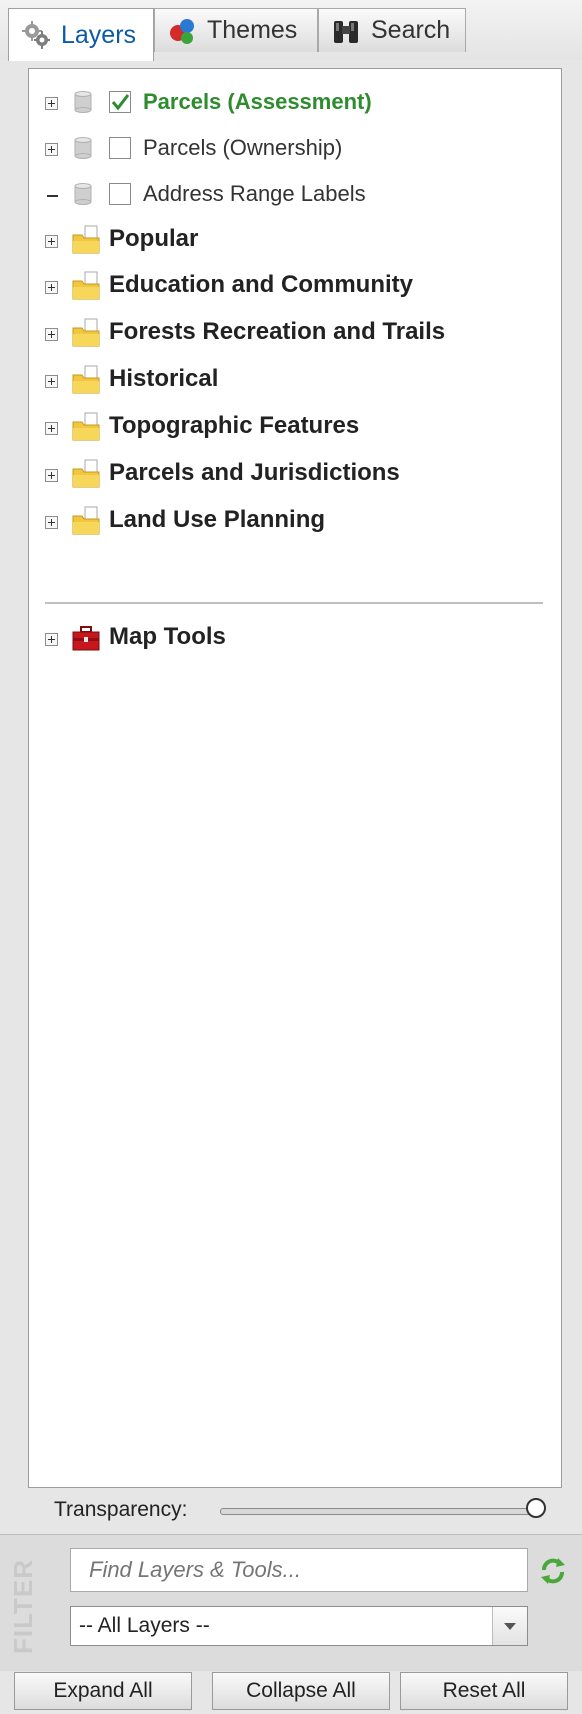 The width and height of the screenshot is (582, 1714). I want to click on tab-themes: Themes, so click(236, 30).